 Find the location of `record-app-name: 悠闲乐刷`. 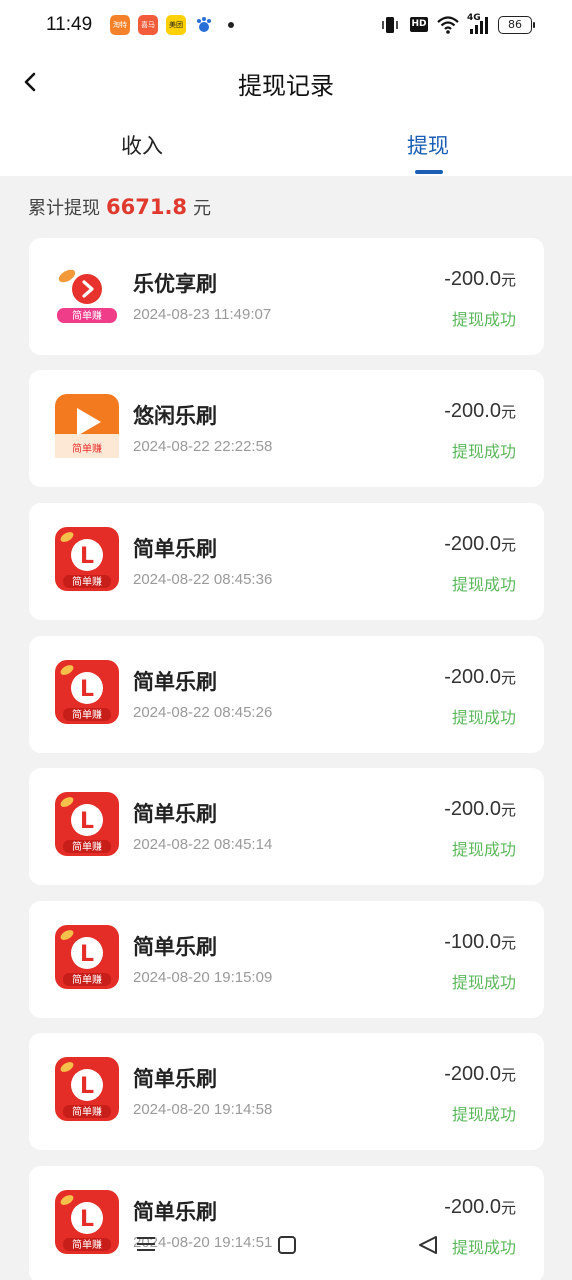

record-app-name: 悠闲乐刷 is located at coordinates (175, 416).